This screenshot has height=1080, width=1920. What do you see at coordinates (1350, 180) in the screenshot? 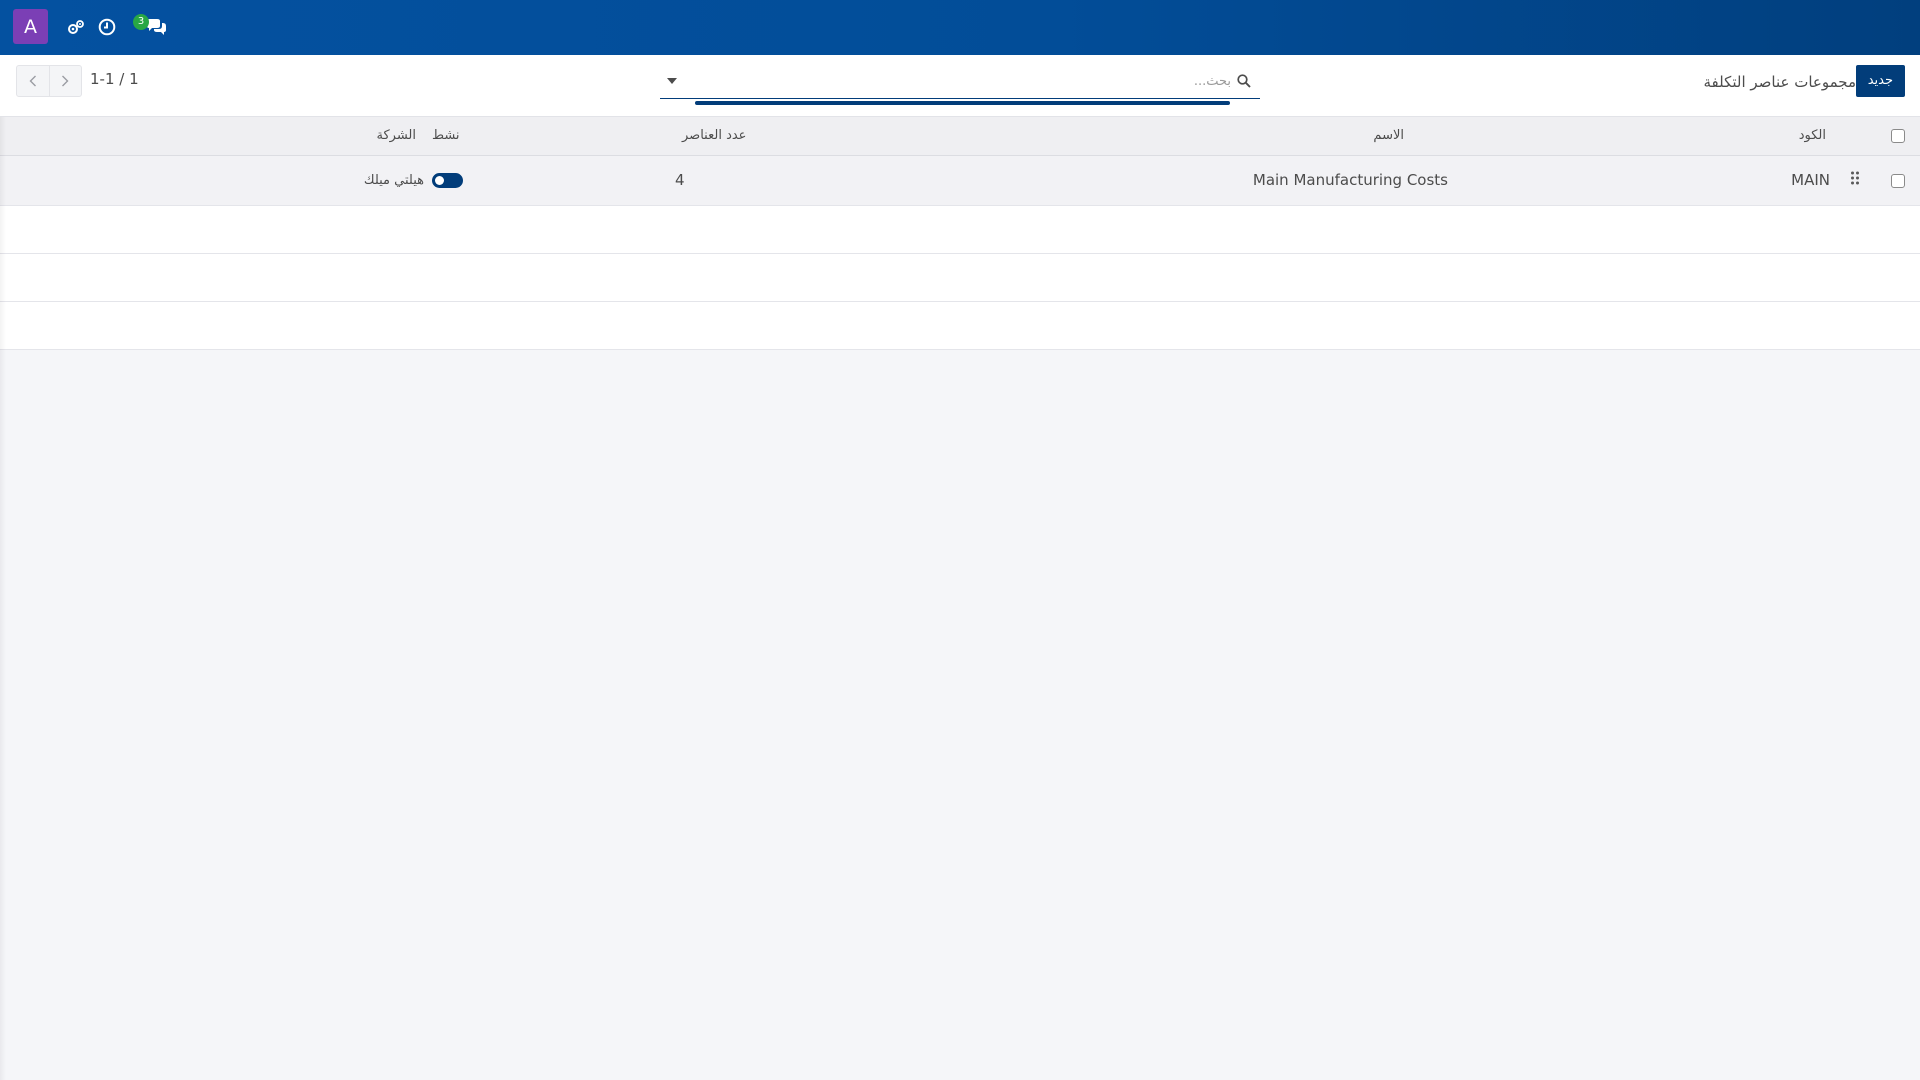
I see `row-name: Main Manufacturing Costs` at bounding box center [1350, 180].